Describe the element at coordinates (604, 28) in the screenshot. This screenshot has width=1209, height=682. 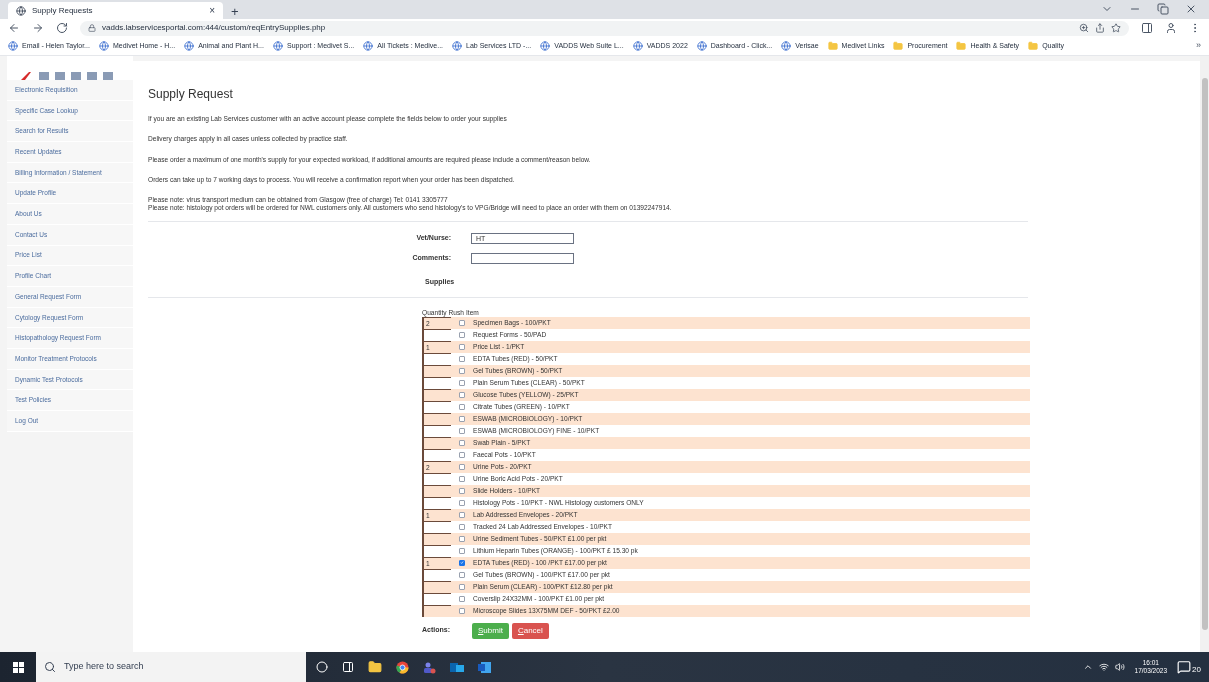
I see `address-field: vadds.labservicesportal.com:444/custom/reqEntrySupplies.php` at that location.